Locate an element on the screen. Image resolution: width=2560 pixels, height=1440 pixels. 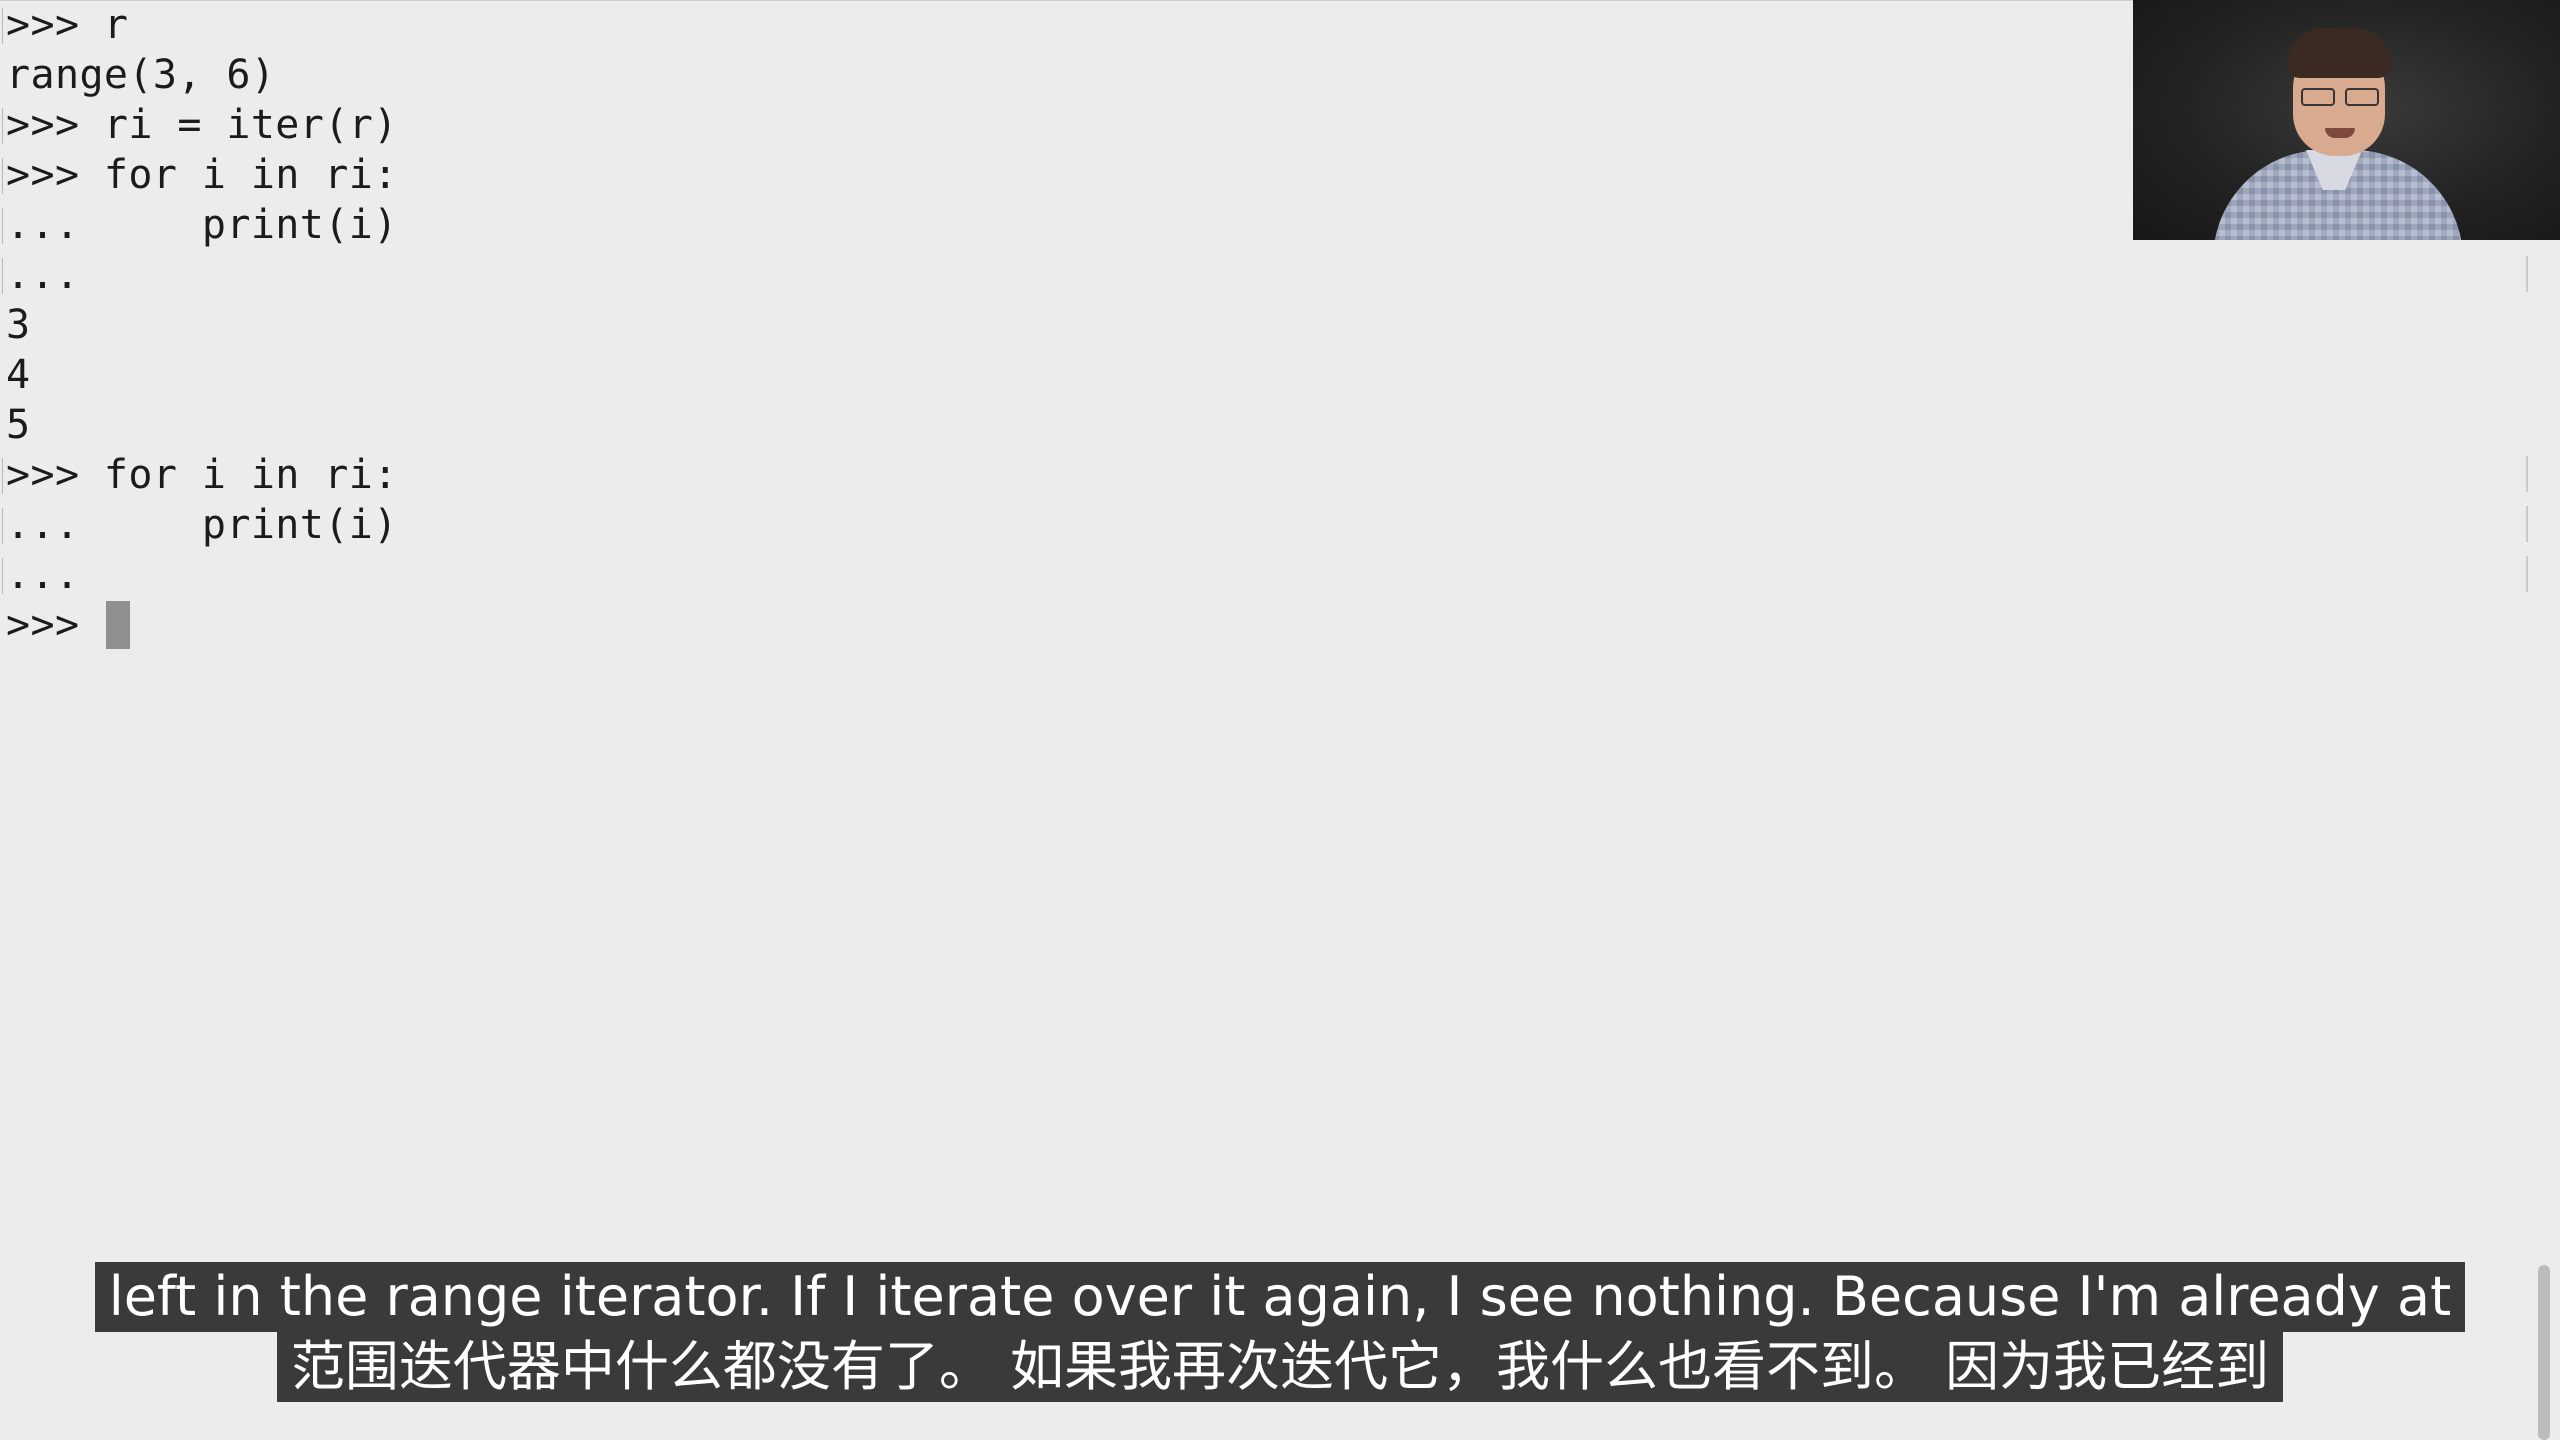
terminal-line-text: 3 is located at coordinates (18, 325).